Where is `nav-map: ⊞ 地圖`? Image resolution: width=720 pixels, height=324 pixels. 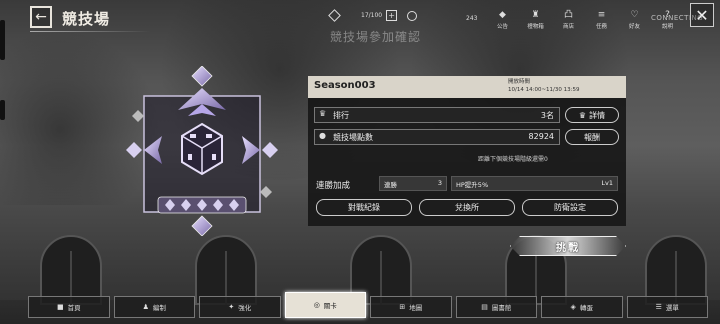
nav-map: ⊞ 地圖 is located at coordinates (411, 307).